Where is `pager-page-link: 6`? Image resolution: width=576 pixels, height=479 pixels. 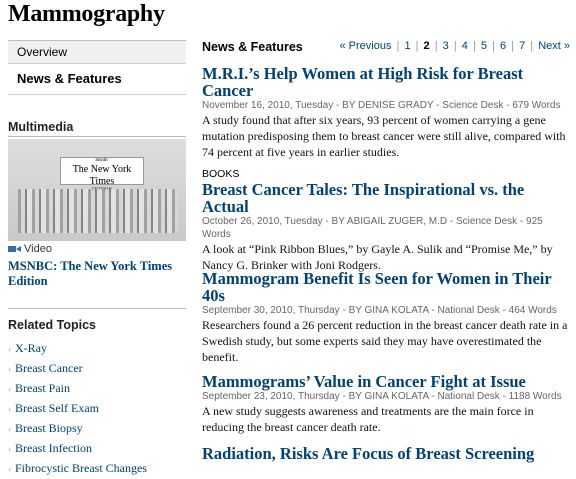 pager-page-link: 6 is located at coordinates (503, 46).